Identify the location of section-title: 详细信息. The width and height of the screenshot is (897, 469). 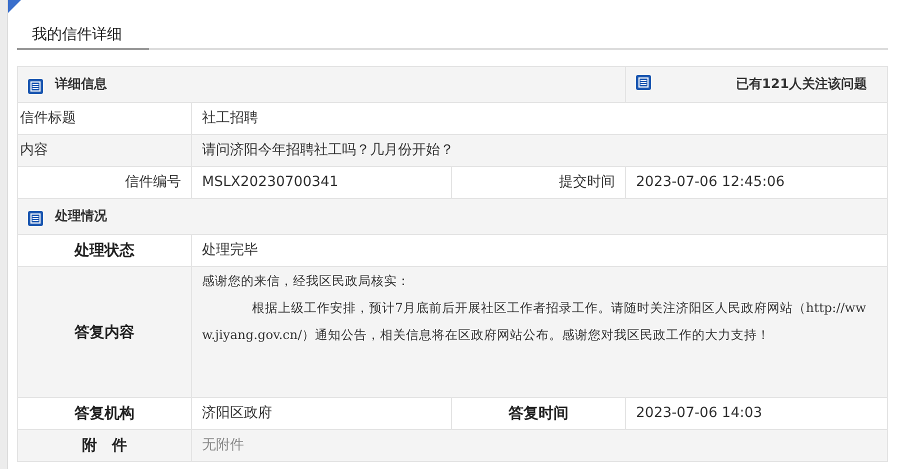
(80, 84).